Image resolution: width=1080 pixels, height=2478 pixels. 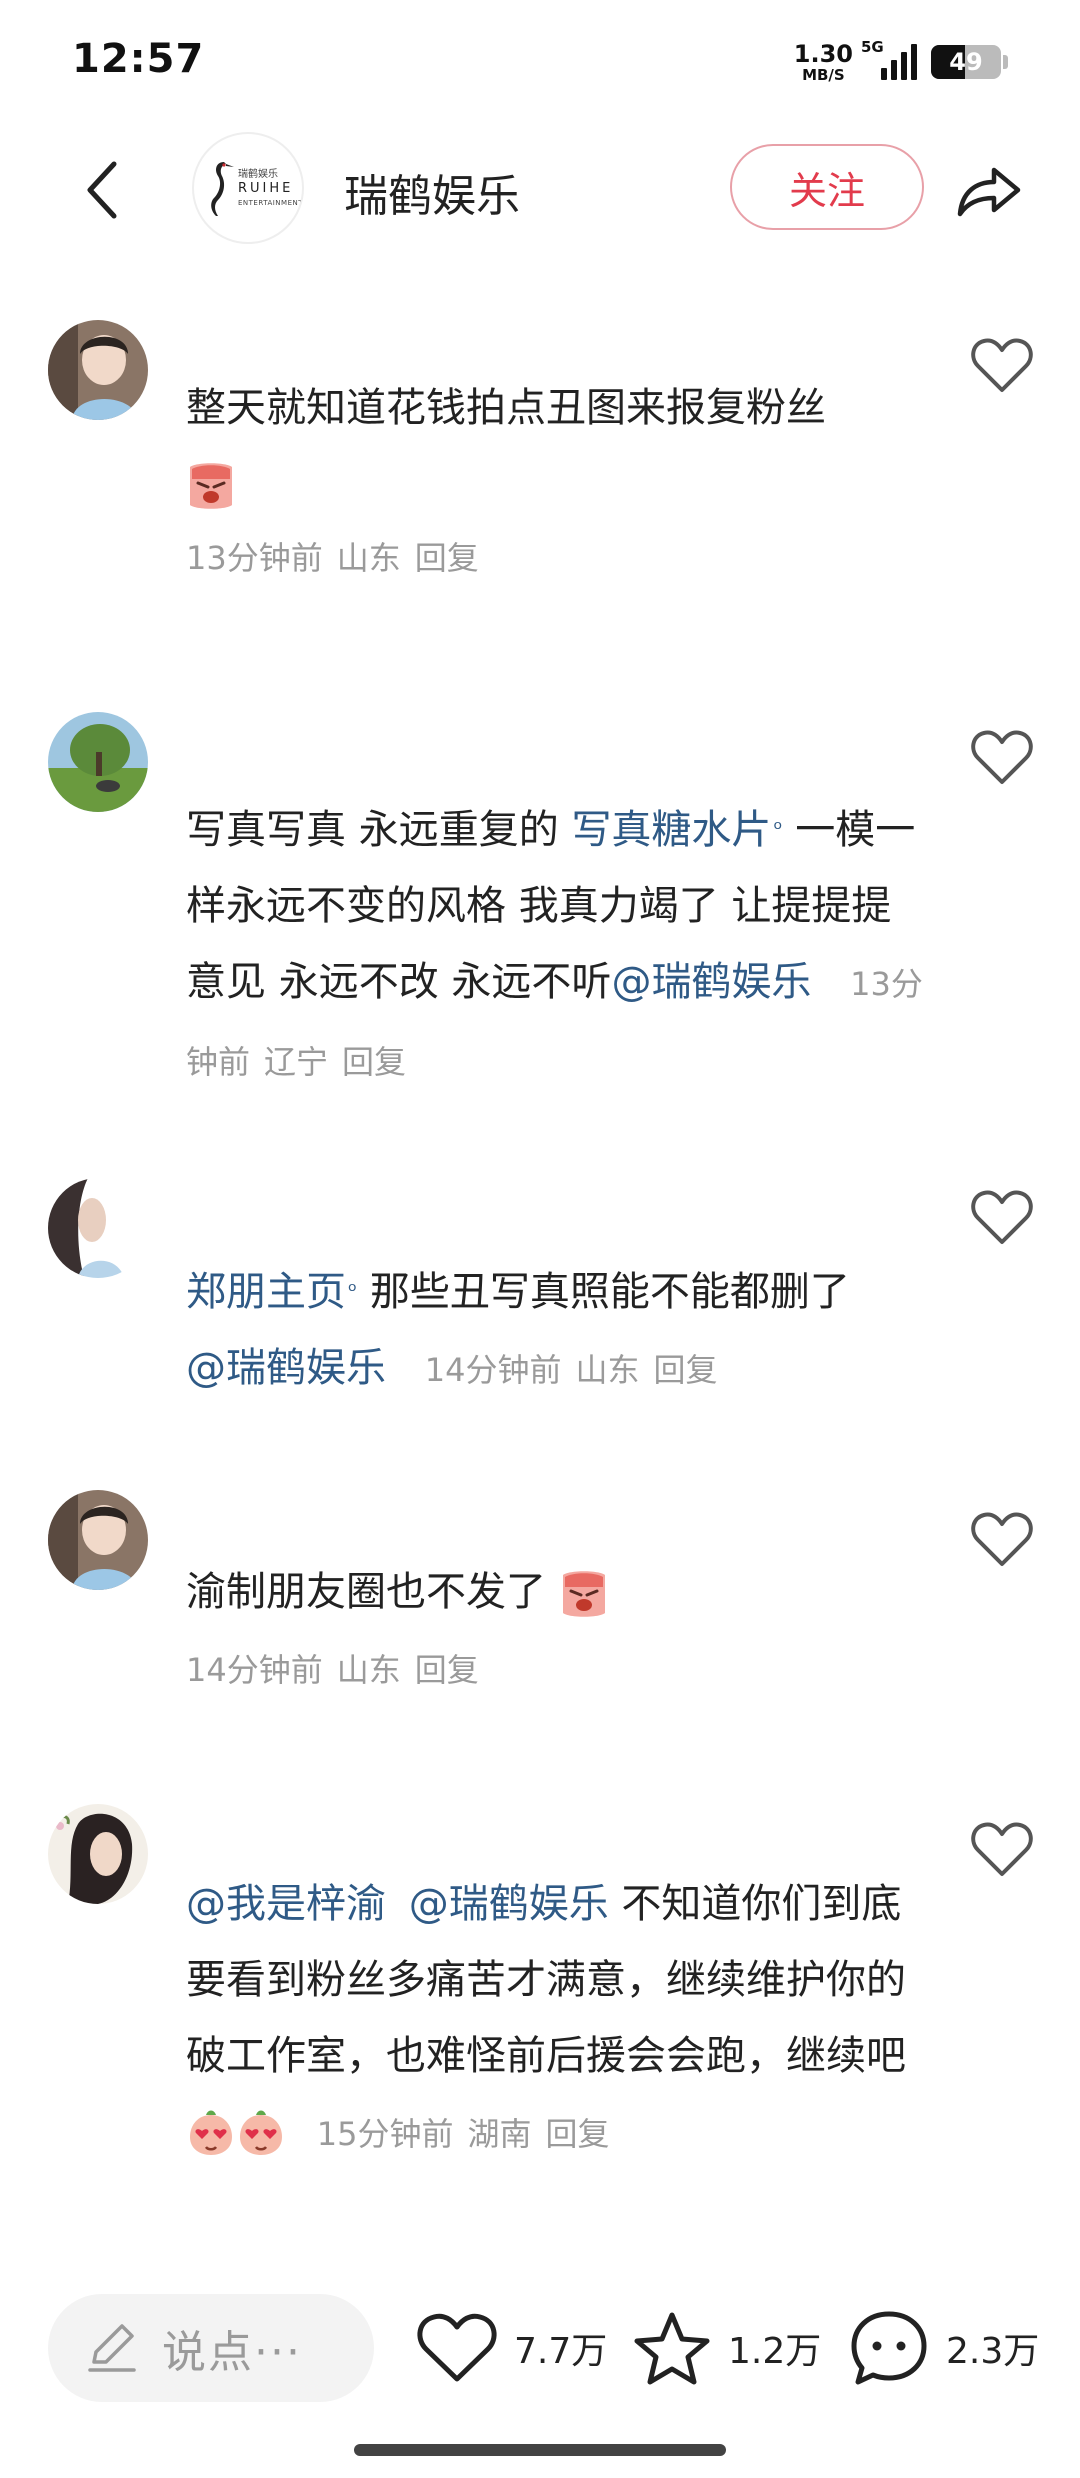 I want to click on network-speed: 1.30 MB/S, so click(x=823, y=62).